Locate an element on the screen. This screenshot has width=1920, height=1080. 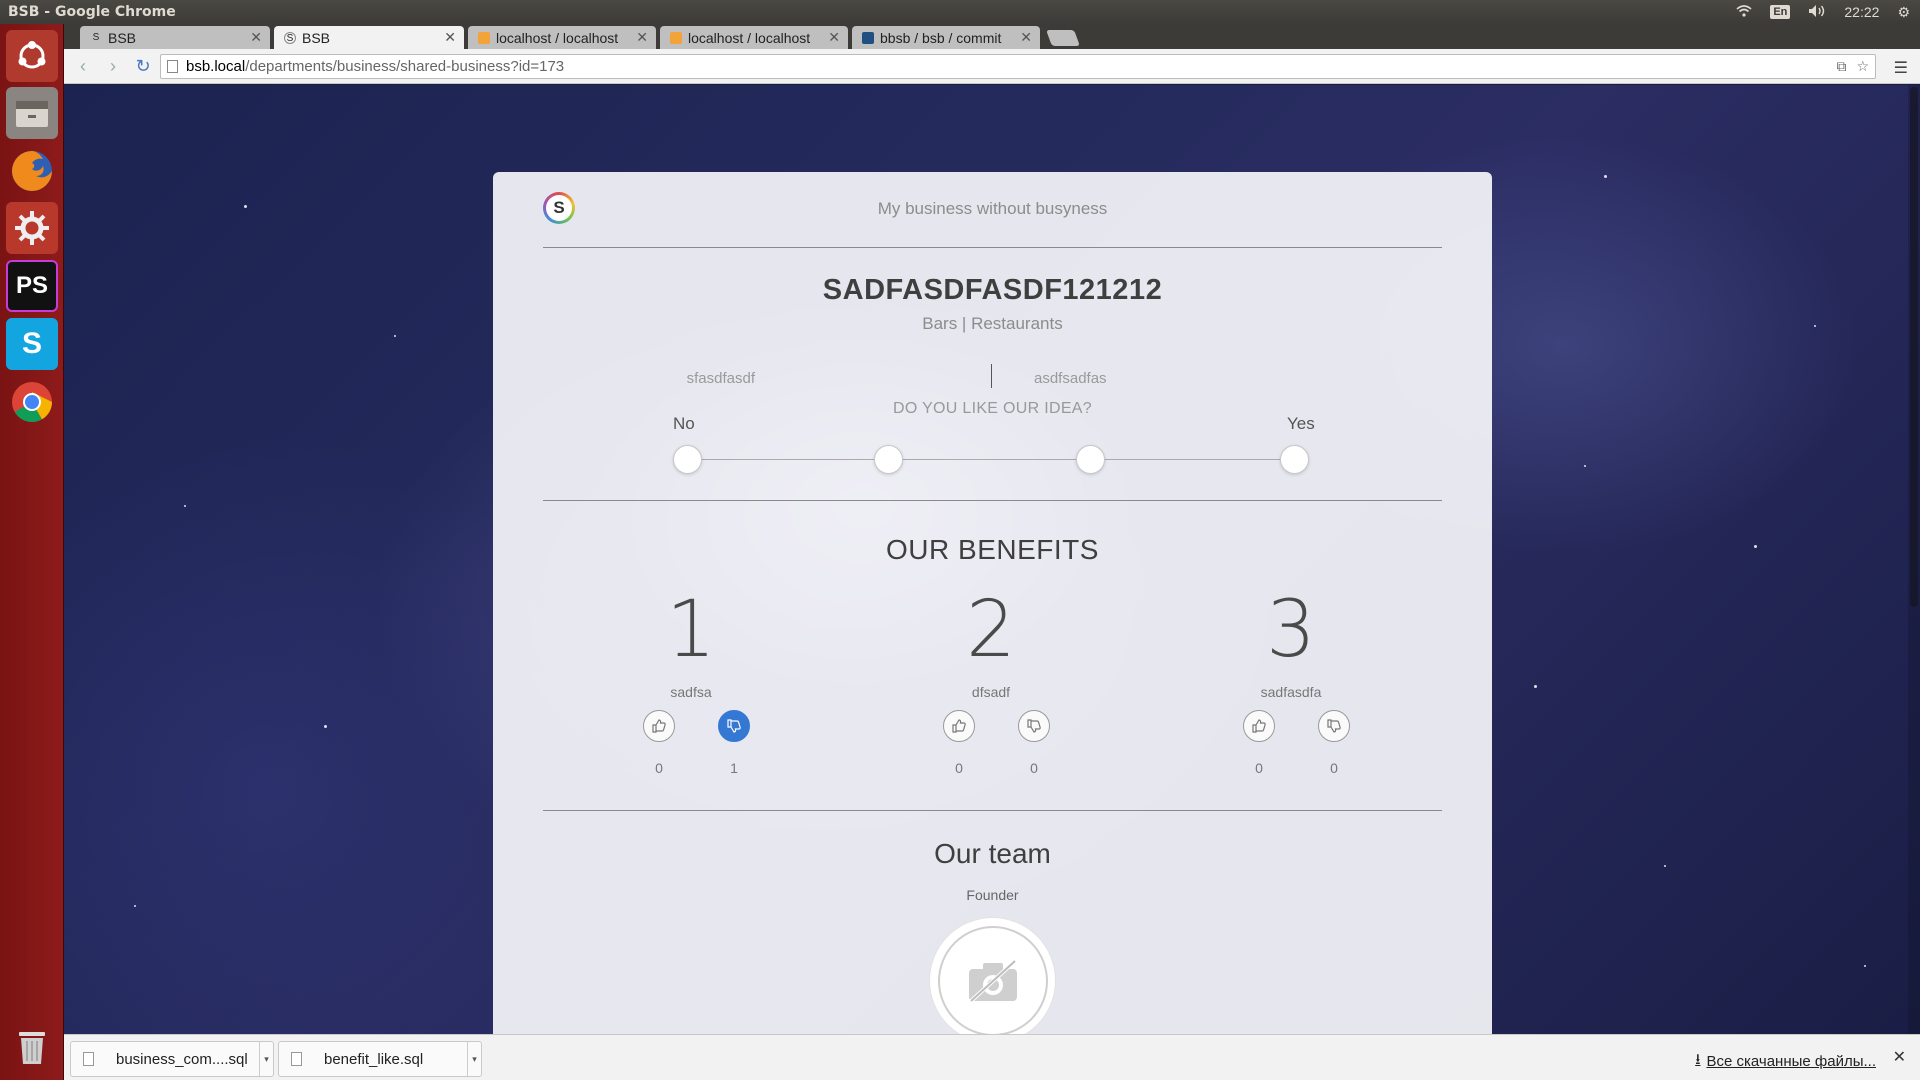
tagline: My business without busyness is located at coordinates (992, 208).